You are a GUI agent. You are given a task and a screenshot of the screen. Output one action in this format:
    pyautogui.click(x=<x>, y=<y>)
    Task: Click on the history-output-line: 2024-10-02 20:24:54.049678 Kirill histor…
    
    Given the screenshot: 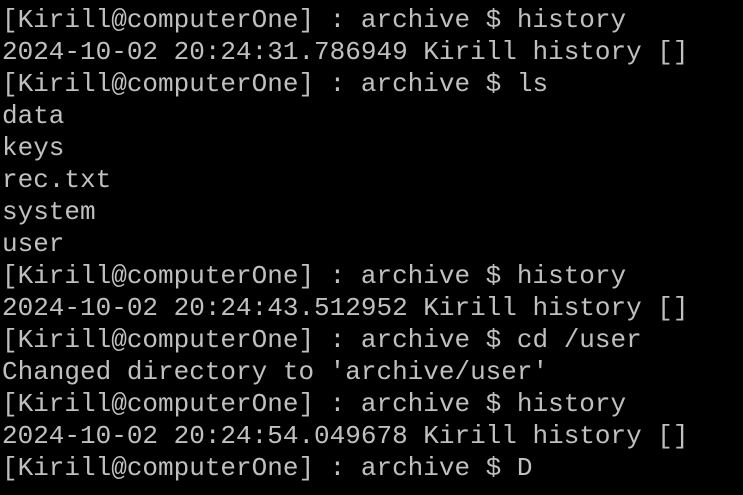 What is the action you would take?
    pyautogui.click(x=345, y=436)
    